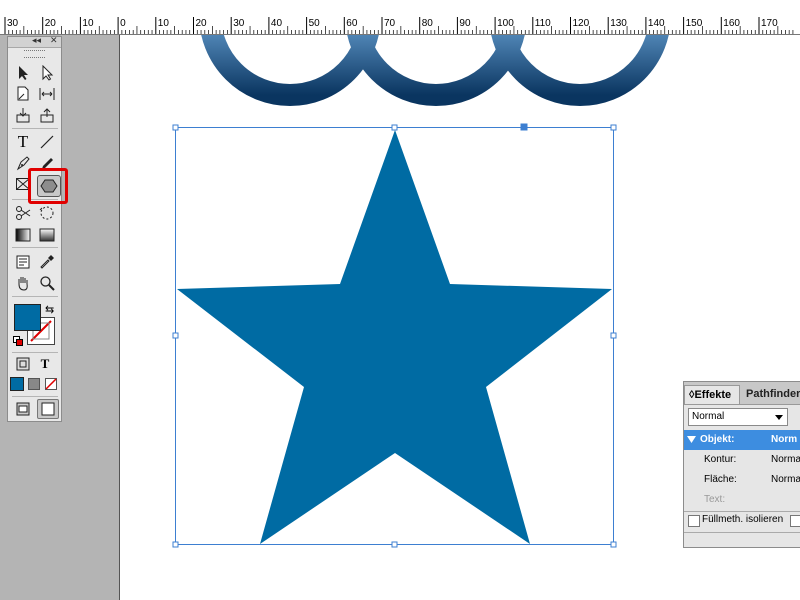  Describe the element at coordinates (390, 23) in the screenshot. I see `ruler-label: 70` at that location.